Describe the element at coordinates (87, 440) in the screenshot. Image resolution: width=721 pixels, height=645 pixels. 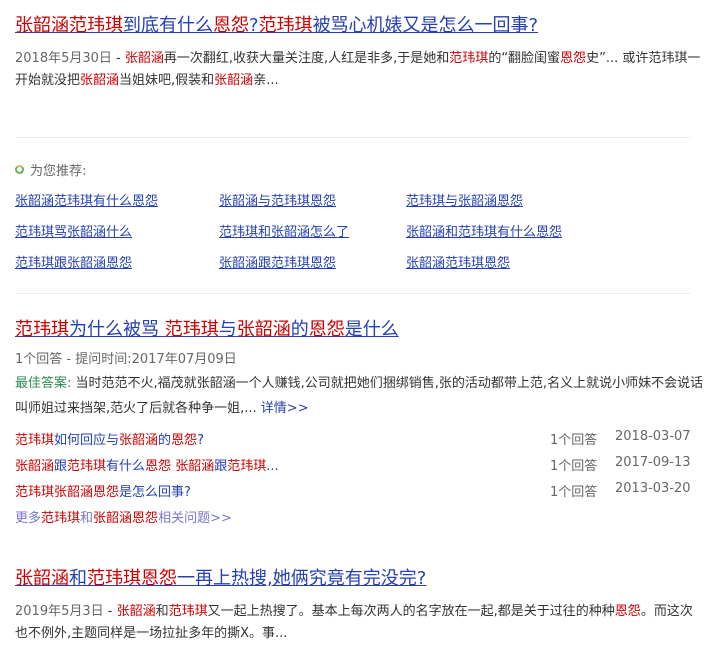
I see `text-segment: 如何回应与` at that location.